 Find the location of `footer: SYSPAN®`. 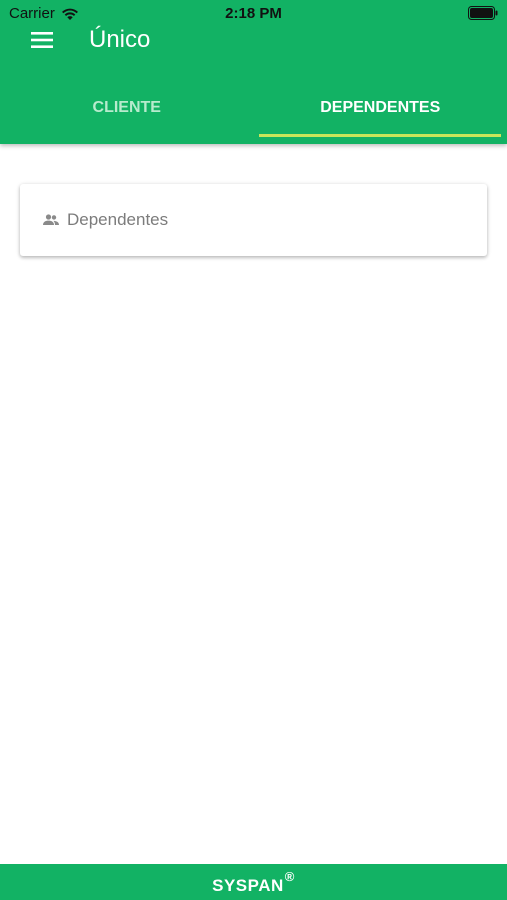

footer: SYSPAN® is located at coordinates (253, 882).